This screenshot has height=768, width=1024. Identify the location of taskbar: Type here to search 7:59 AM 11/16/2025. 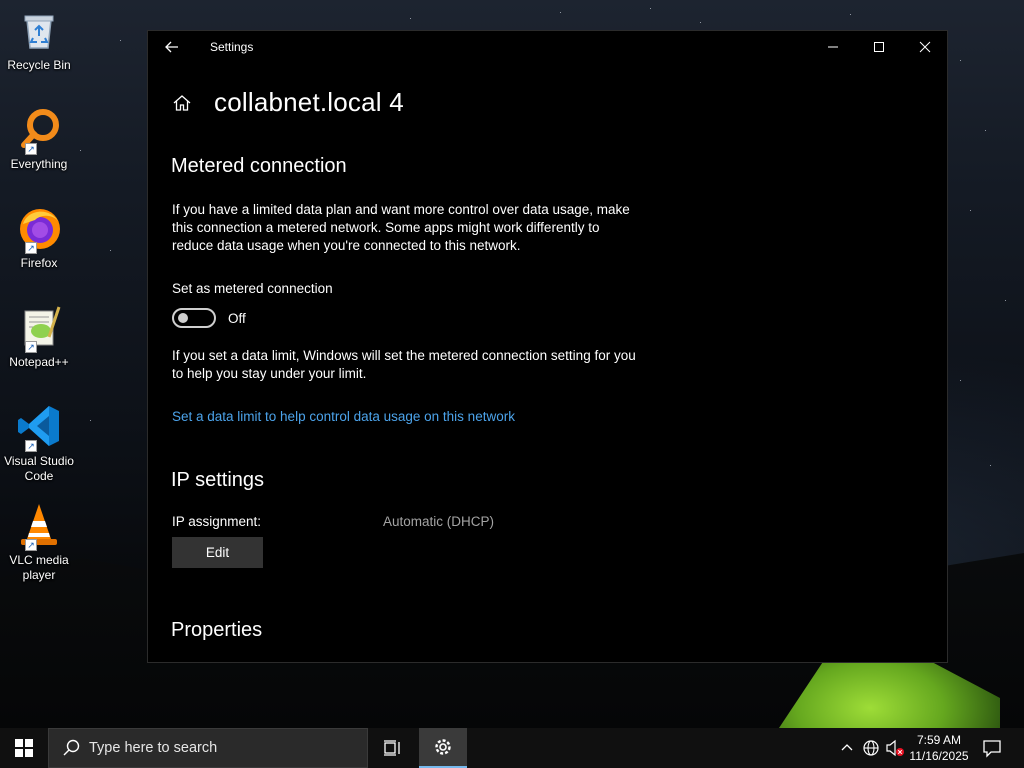
(512, 748).